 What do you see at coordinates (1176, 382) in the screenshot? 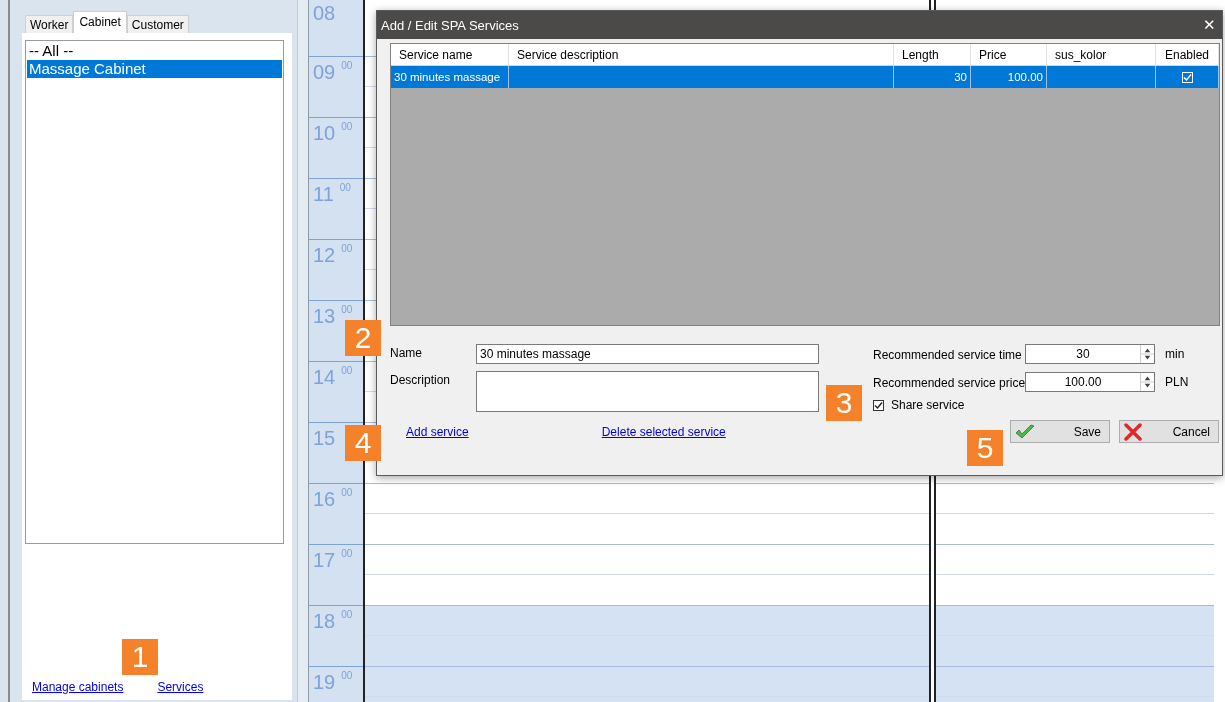
I see `unit-label: PLN` at bounding box center [1176, 382].